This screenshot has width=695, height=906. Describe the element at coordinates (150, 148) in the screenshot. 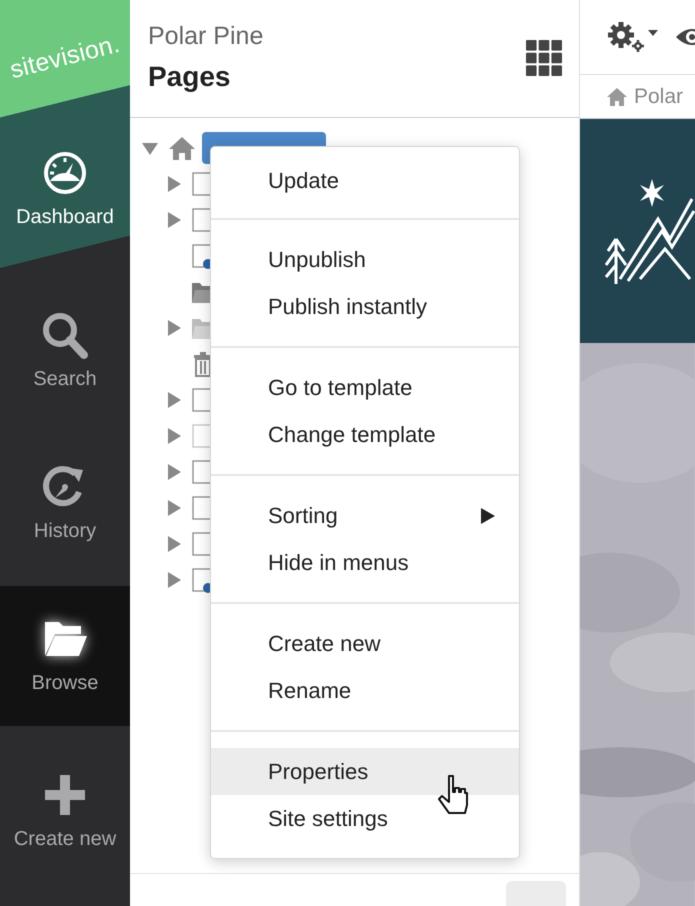

I see `collapse-arrow-icon` at that location.